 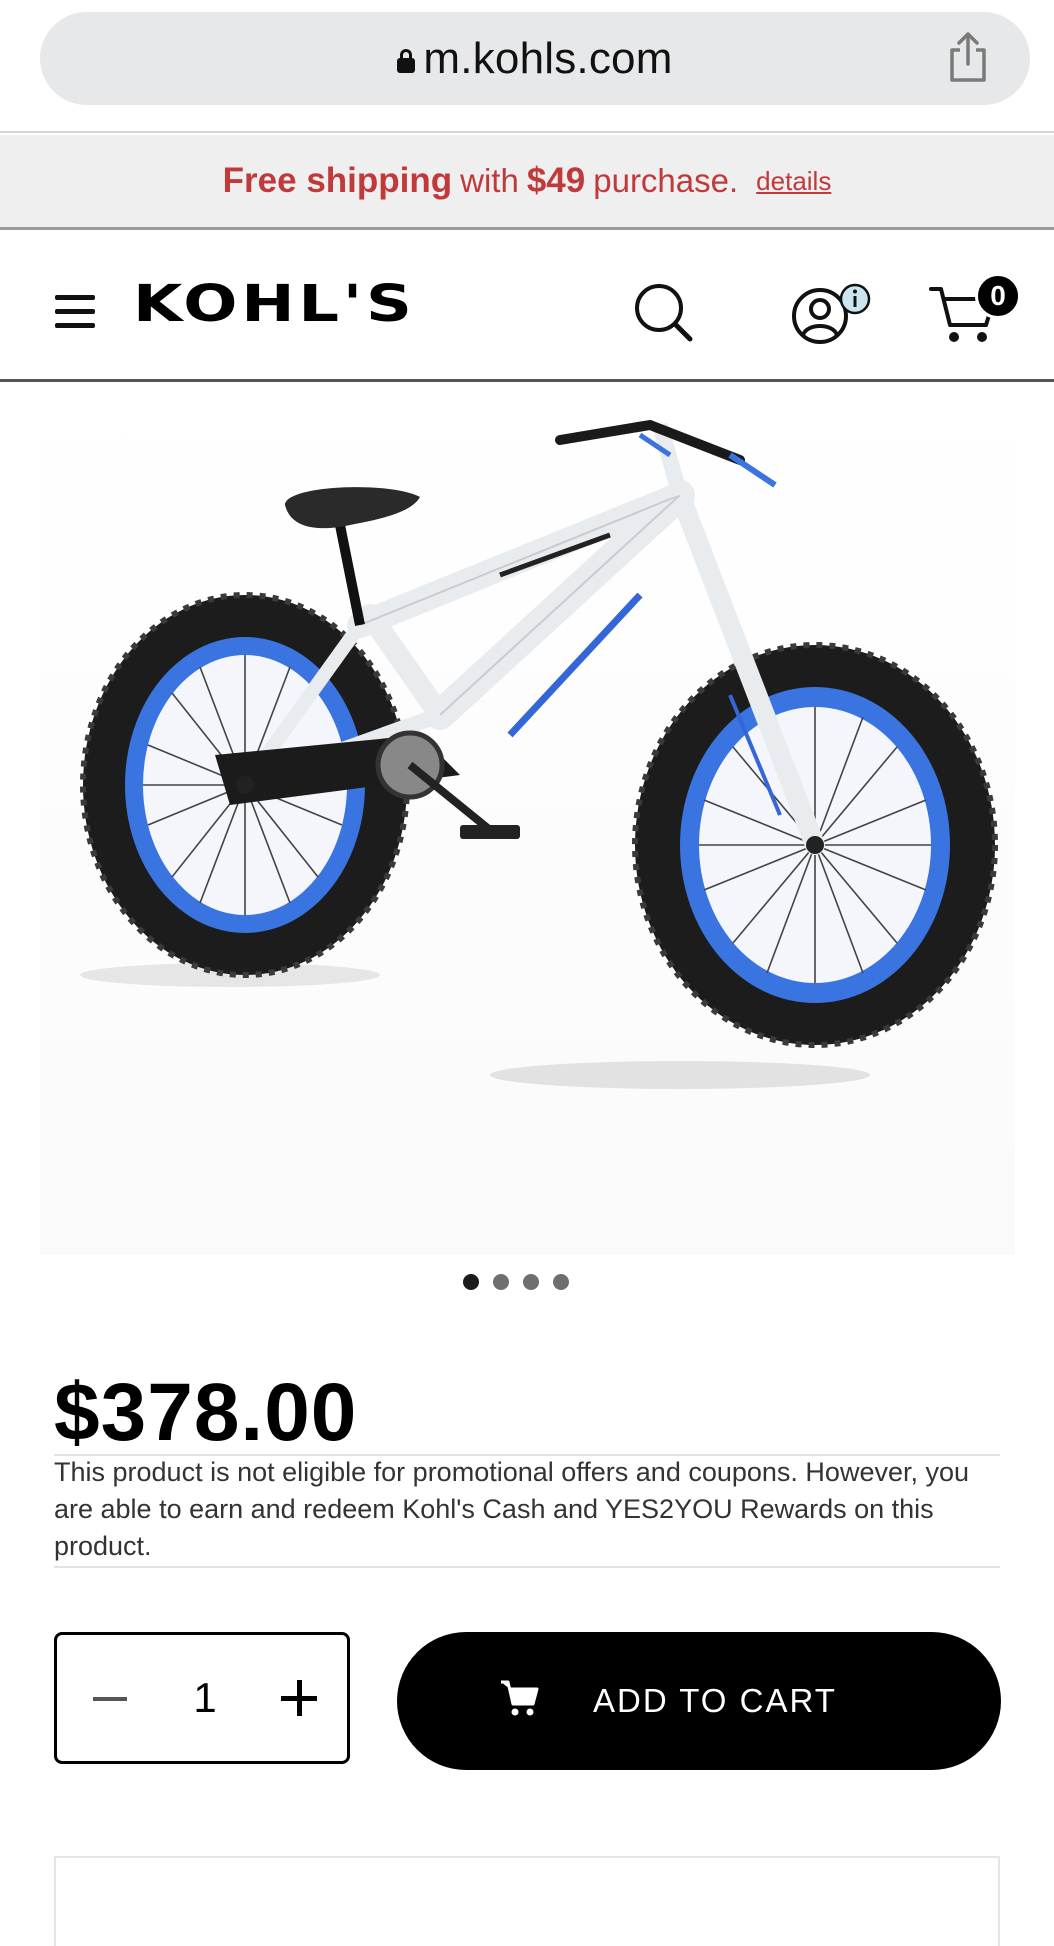 What do you see at coordinates (527, 1901) in the screenshot?
I see `details-panel` at bounding box center [527, 1901].